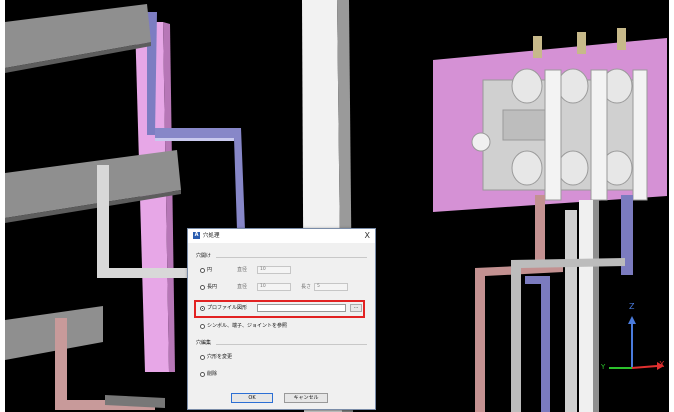  What do you see at coordinates (603, 367) in the screenshot?
I see `axis-y-label: Y` at bounding box center [603, 367].